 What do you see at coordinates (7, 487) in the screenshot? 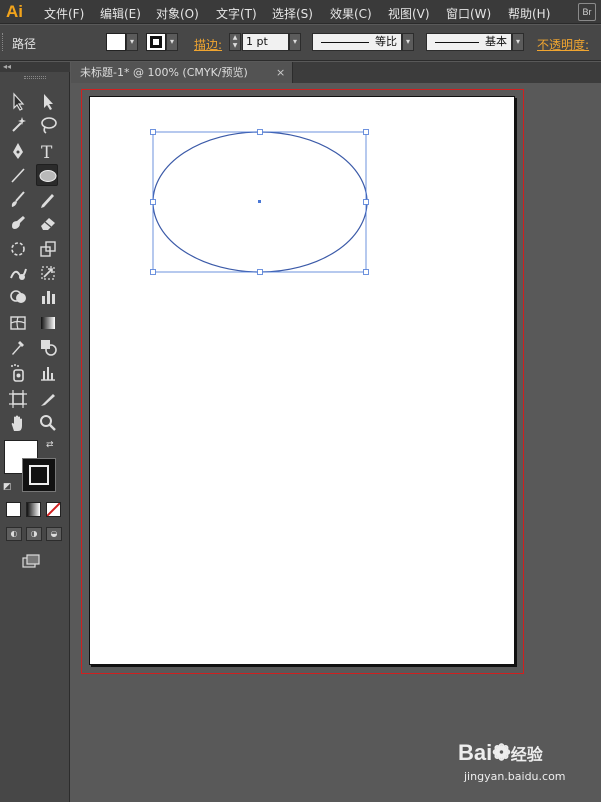
I see `default-colors-icon: ◩` at bounding box center [7, 487].